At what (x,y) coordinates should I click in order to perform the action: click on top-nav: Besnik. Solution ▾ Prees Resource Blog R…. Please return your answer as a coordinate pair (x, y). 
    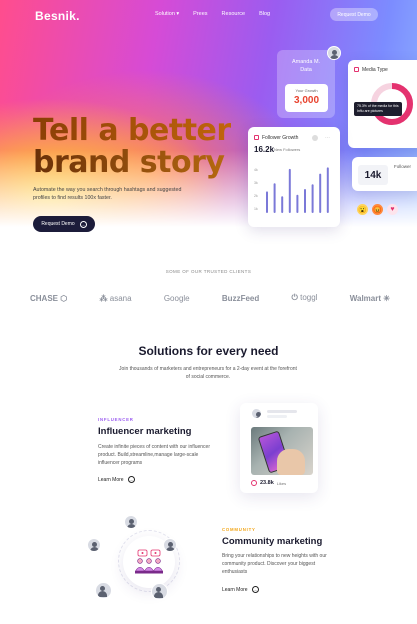
    Looking at the image, I should click on (208, 15).